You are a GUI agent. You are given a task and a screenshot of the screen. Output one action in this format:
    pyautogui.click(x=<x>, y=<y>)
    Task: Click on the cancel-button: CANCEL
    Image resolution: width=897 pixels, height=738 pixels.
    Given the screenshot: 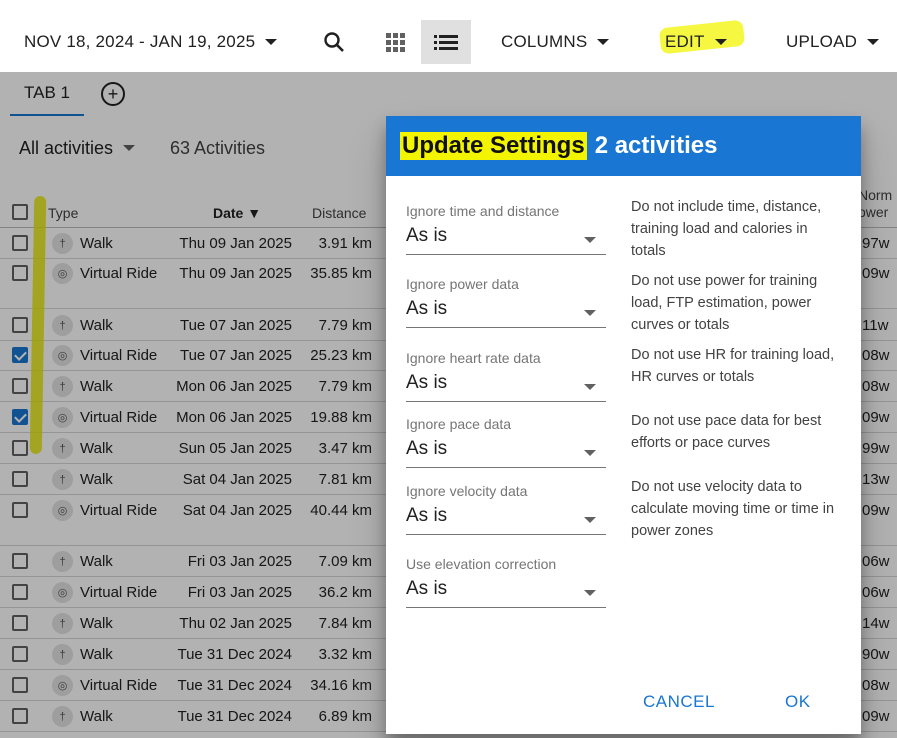 What is the action you would take?
    pyautogui.click(x=679, y=702)
    